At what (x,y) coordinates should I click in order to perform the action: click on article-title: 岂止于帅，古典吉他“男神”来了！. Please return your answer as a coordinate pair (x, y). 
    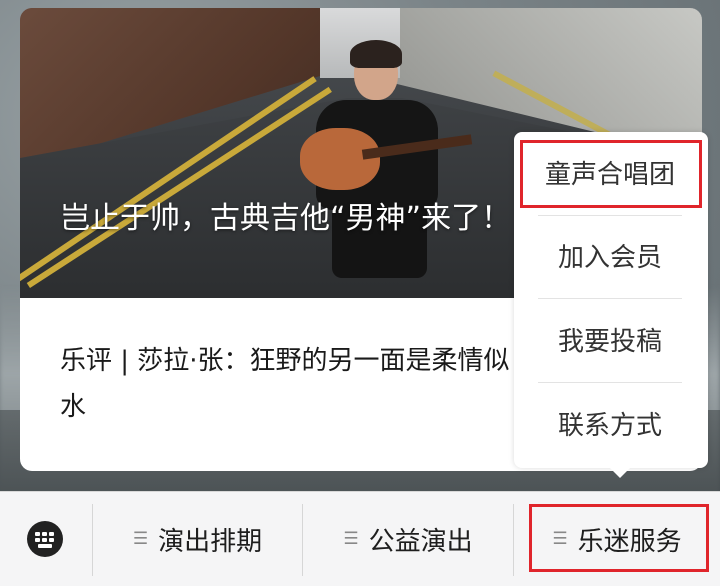
    Looking at the image, I should click on (286, 218).